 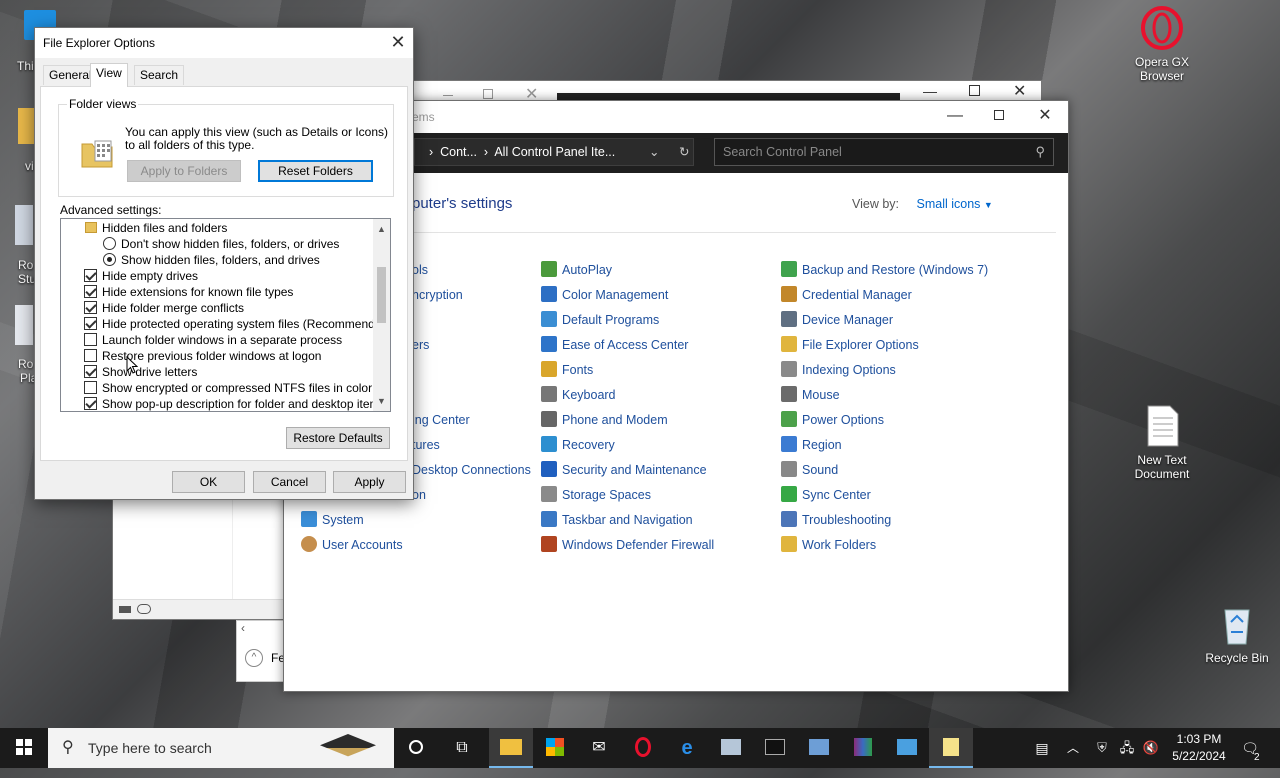 I want to click on tree-row-radio: Show hidden files, folders, and drives, so click(x=217, y=260).